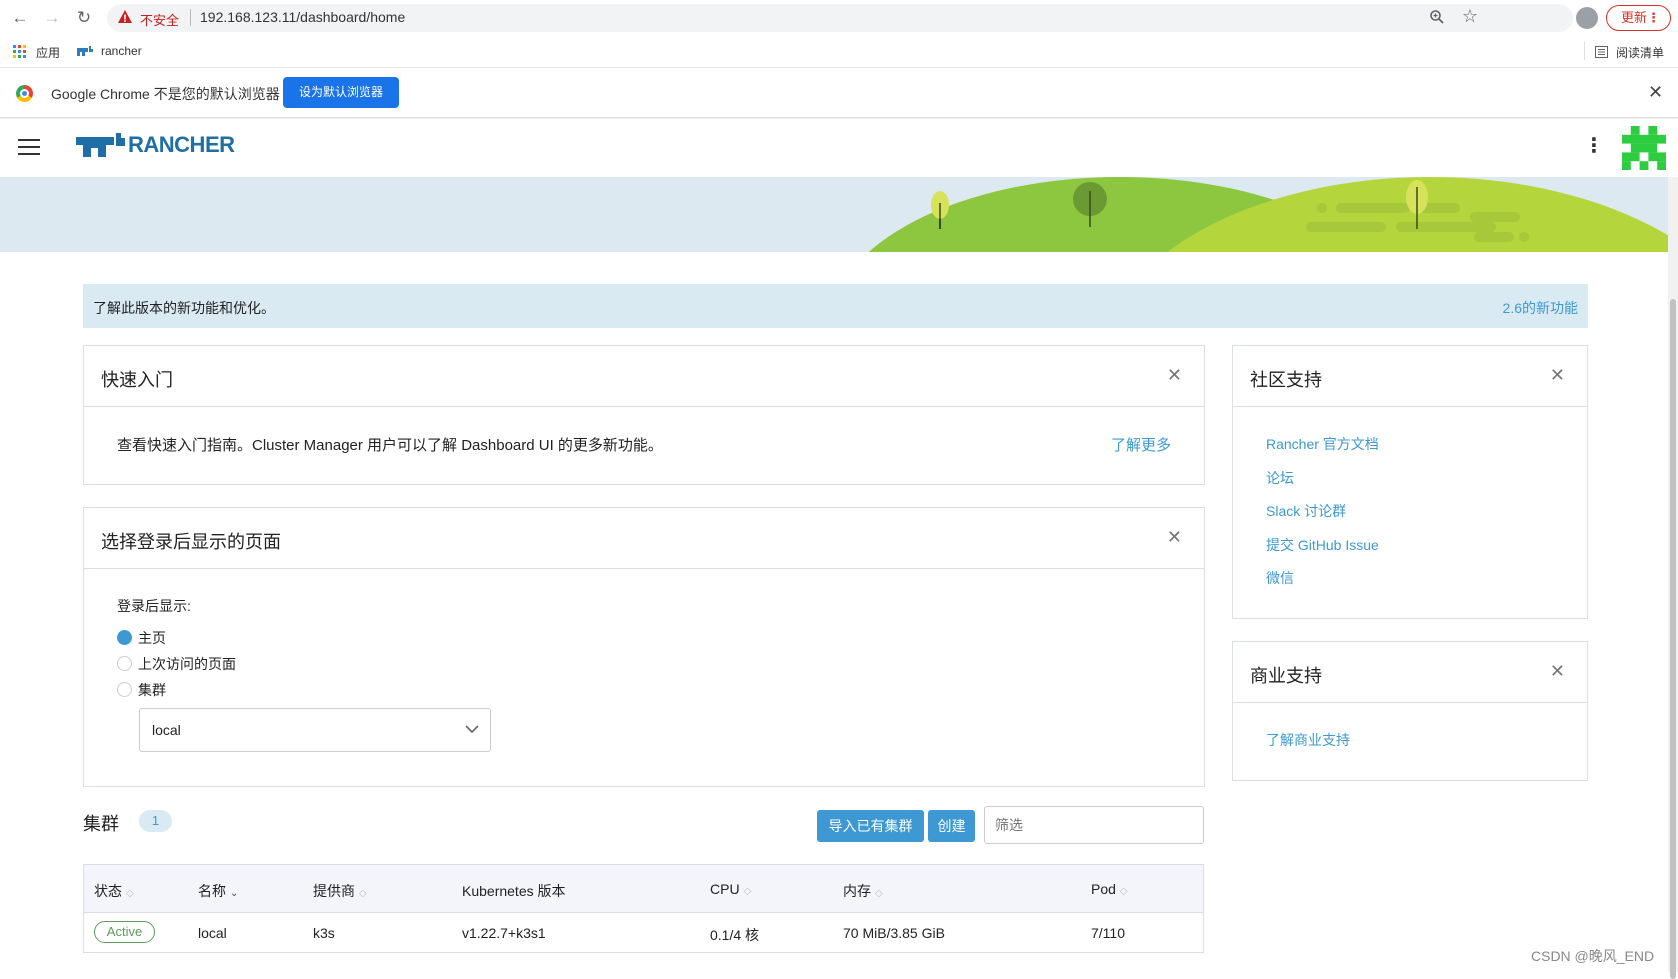 The image size is (1678, 979). I want to click on landing-title: 选择登录后显示的页面, so click(191, 542).